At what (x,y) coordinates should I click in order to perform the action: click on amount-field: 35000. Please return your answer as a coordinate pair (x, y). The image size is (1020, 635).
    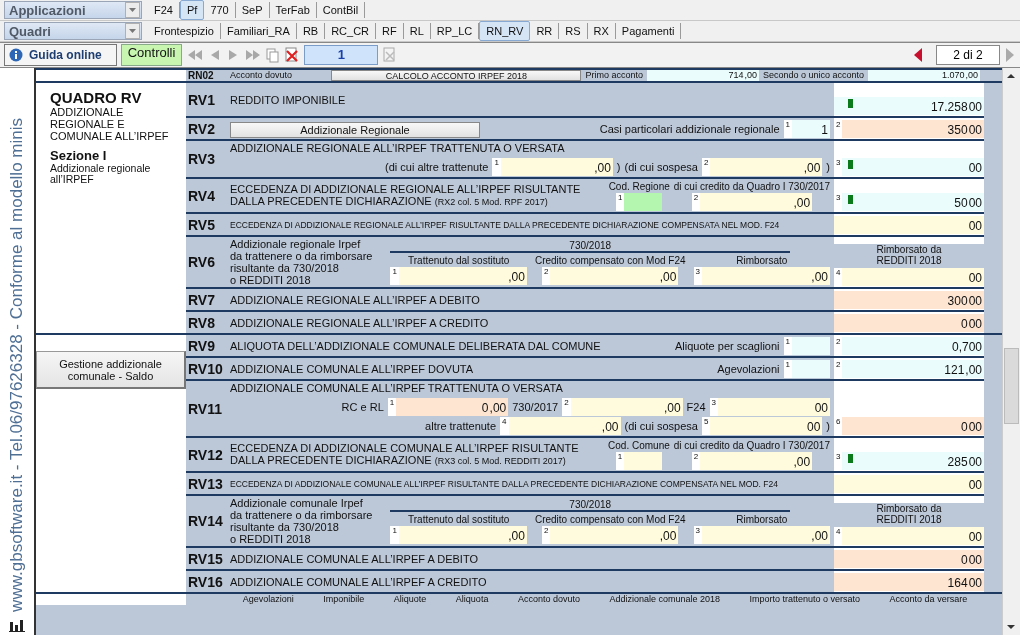
    Looking at the image, I should click on (913, 129).